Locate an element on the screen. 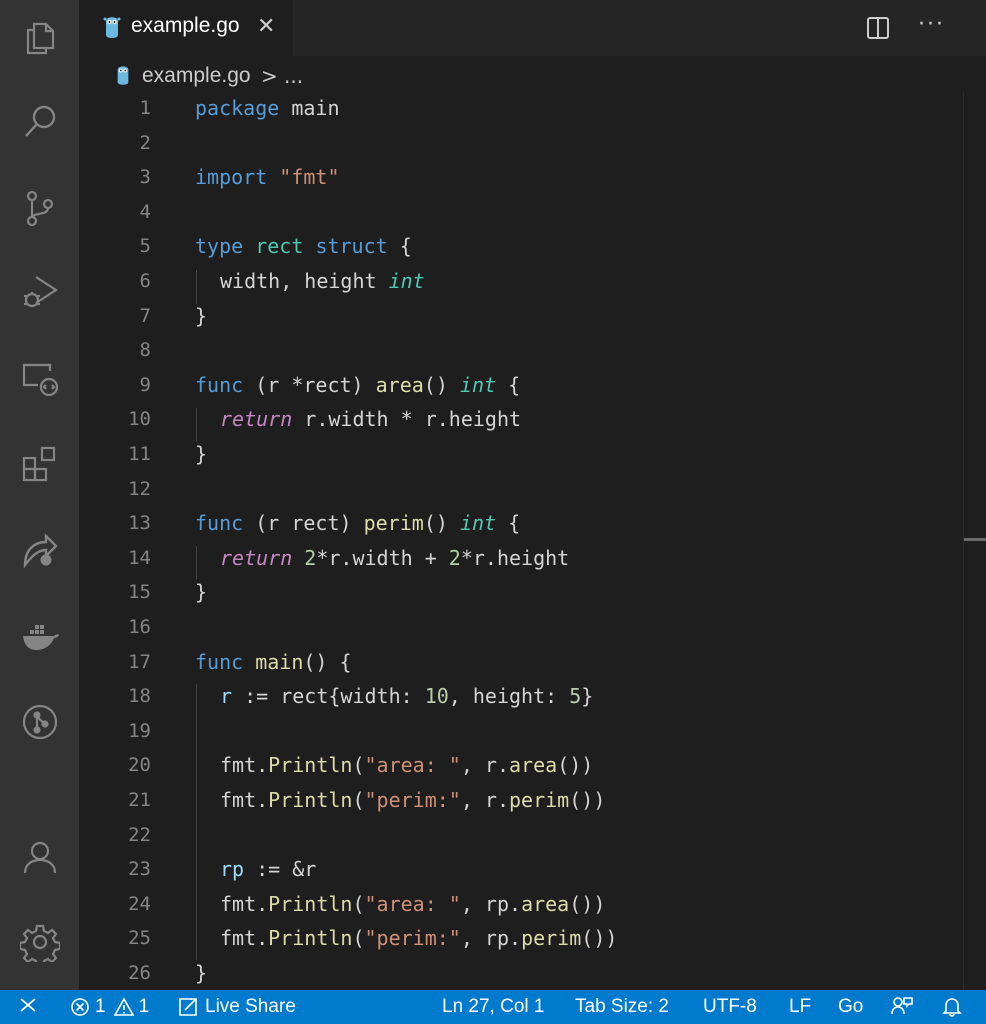  gitlens-icon is located at coordinates (39, 722).